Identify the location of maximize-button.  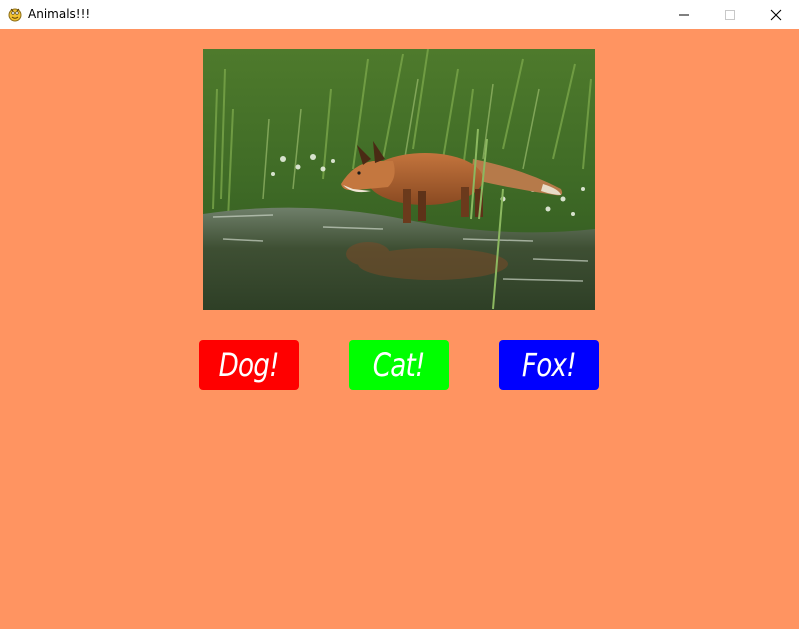
(730, 14).